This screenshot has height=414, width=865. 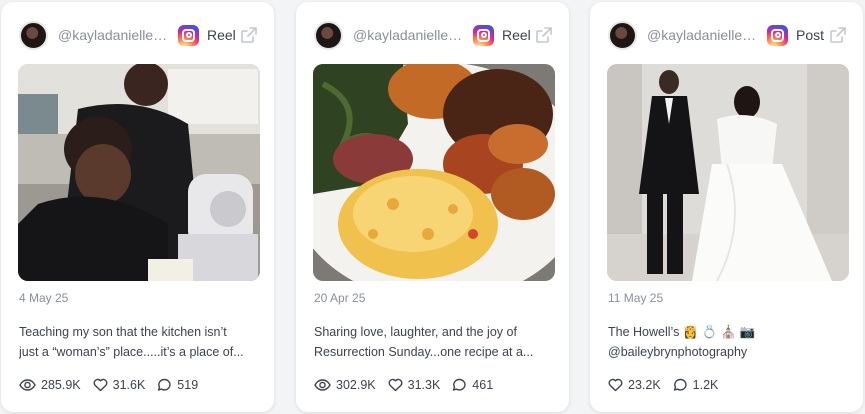 I want to click on comments-count: 461, so click(x=483, y=385).